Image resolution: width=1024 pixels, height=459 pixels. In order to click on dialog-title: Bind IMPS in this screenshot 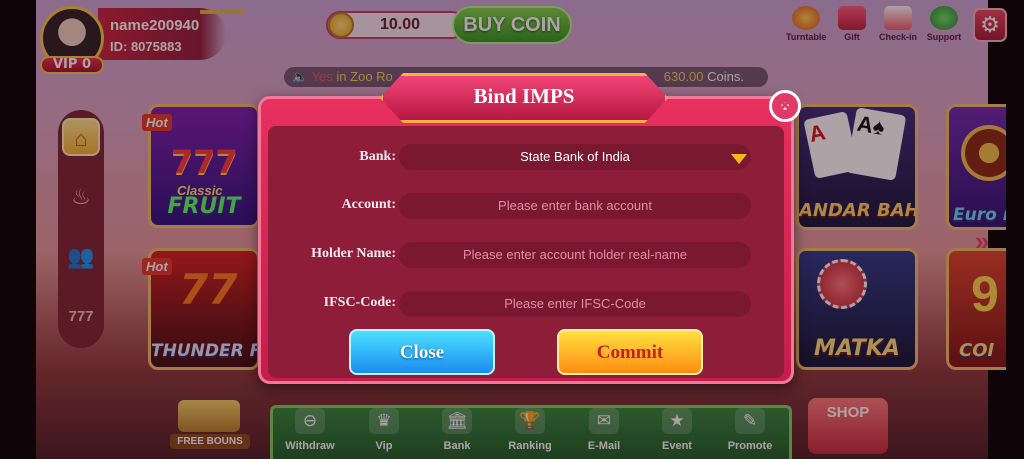, I will do `click(524, 96)`.